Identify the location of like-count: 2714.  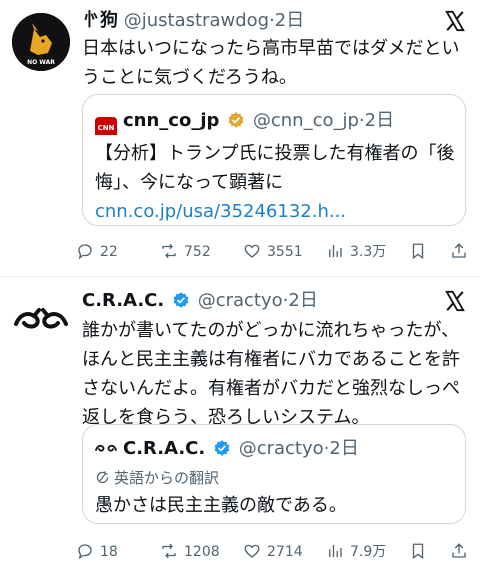
(285, 552).